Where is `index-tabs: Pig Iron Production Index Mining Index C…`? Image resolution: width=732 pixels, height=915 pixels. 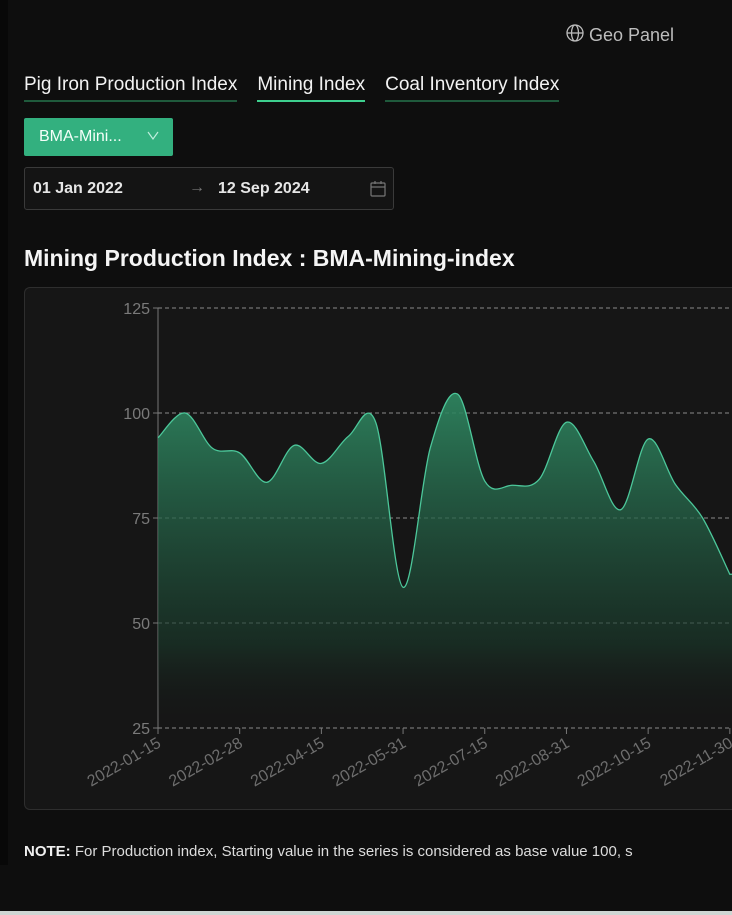
index-tabs: Pig Iron Production Index Mining Index C… is located at coordinates (292, 88).